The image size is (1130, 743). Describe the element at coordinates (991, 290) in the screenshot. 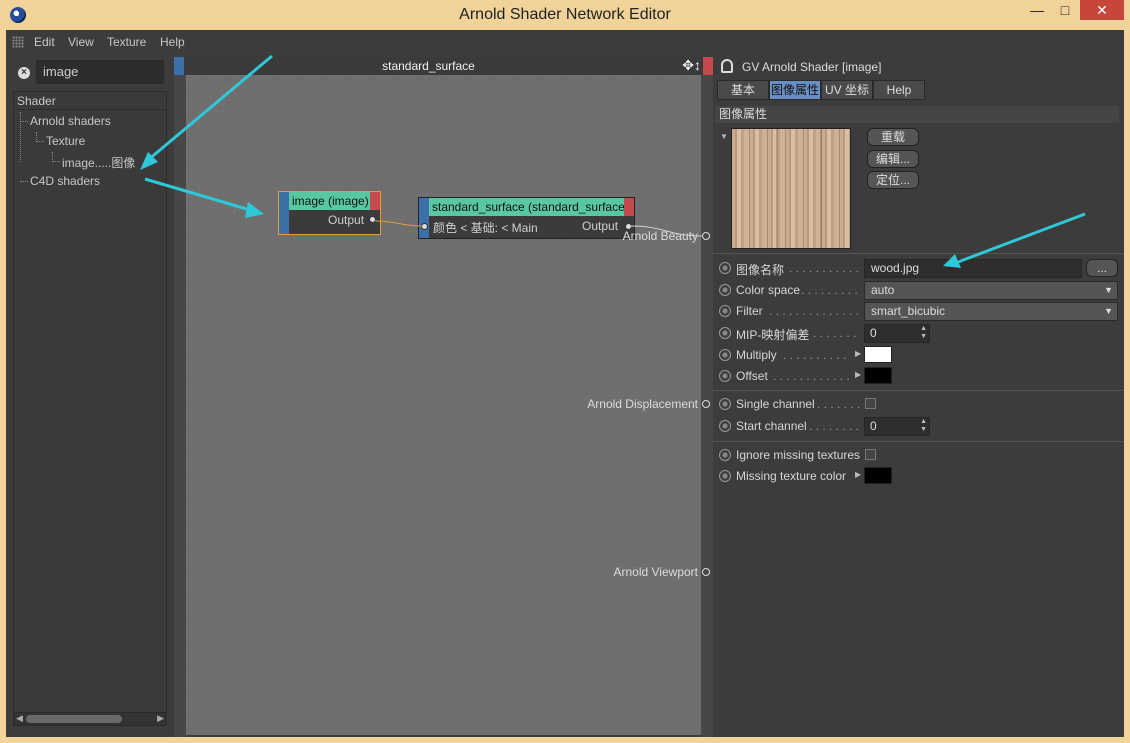

I see `colorspace-select: auto ▼` at that location.